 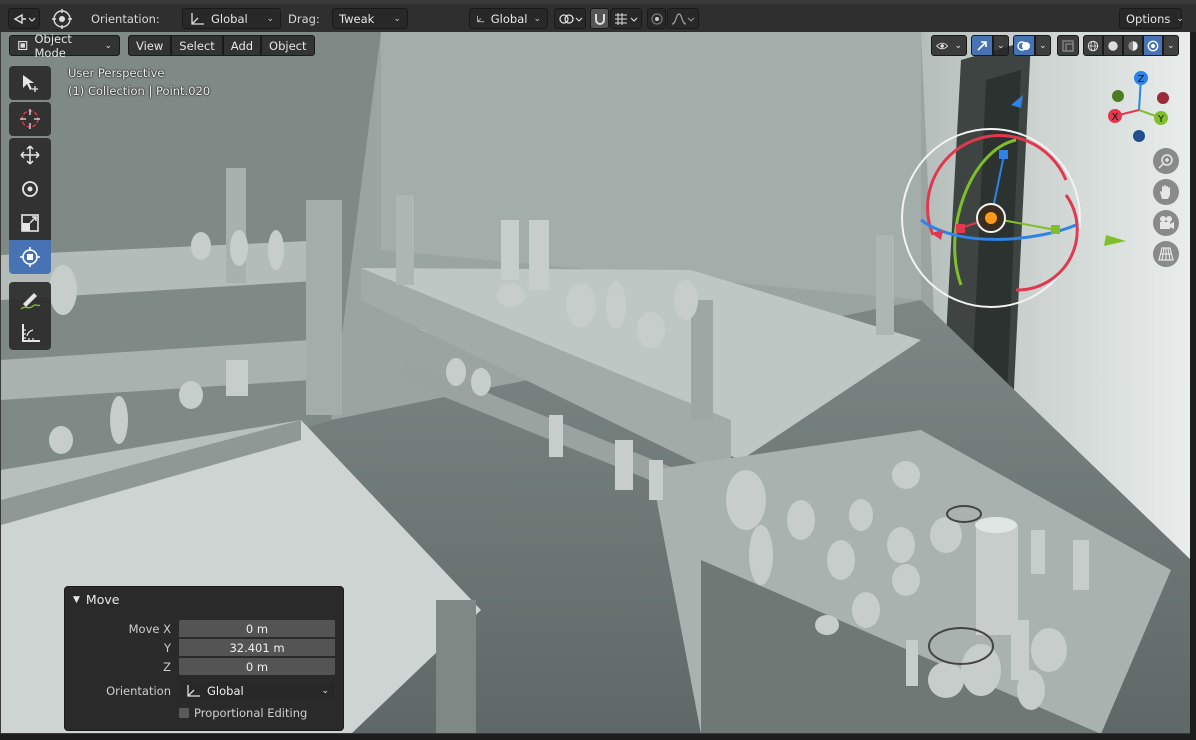 What do you see at coordinates (257, 628) in the screenshot?
I see `move-x-field: 0 m` at bounding box center [257, 628].